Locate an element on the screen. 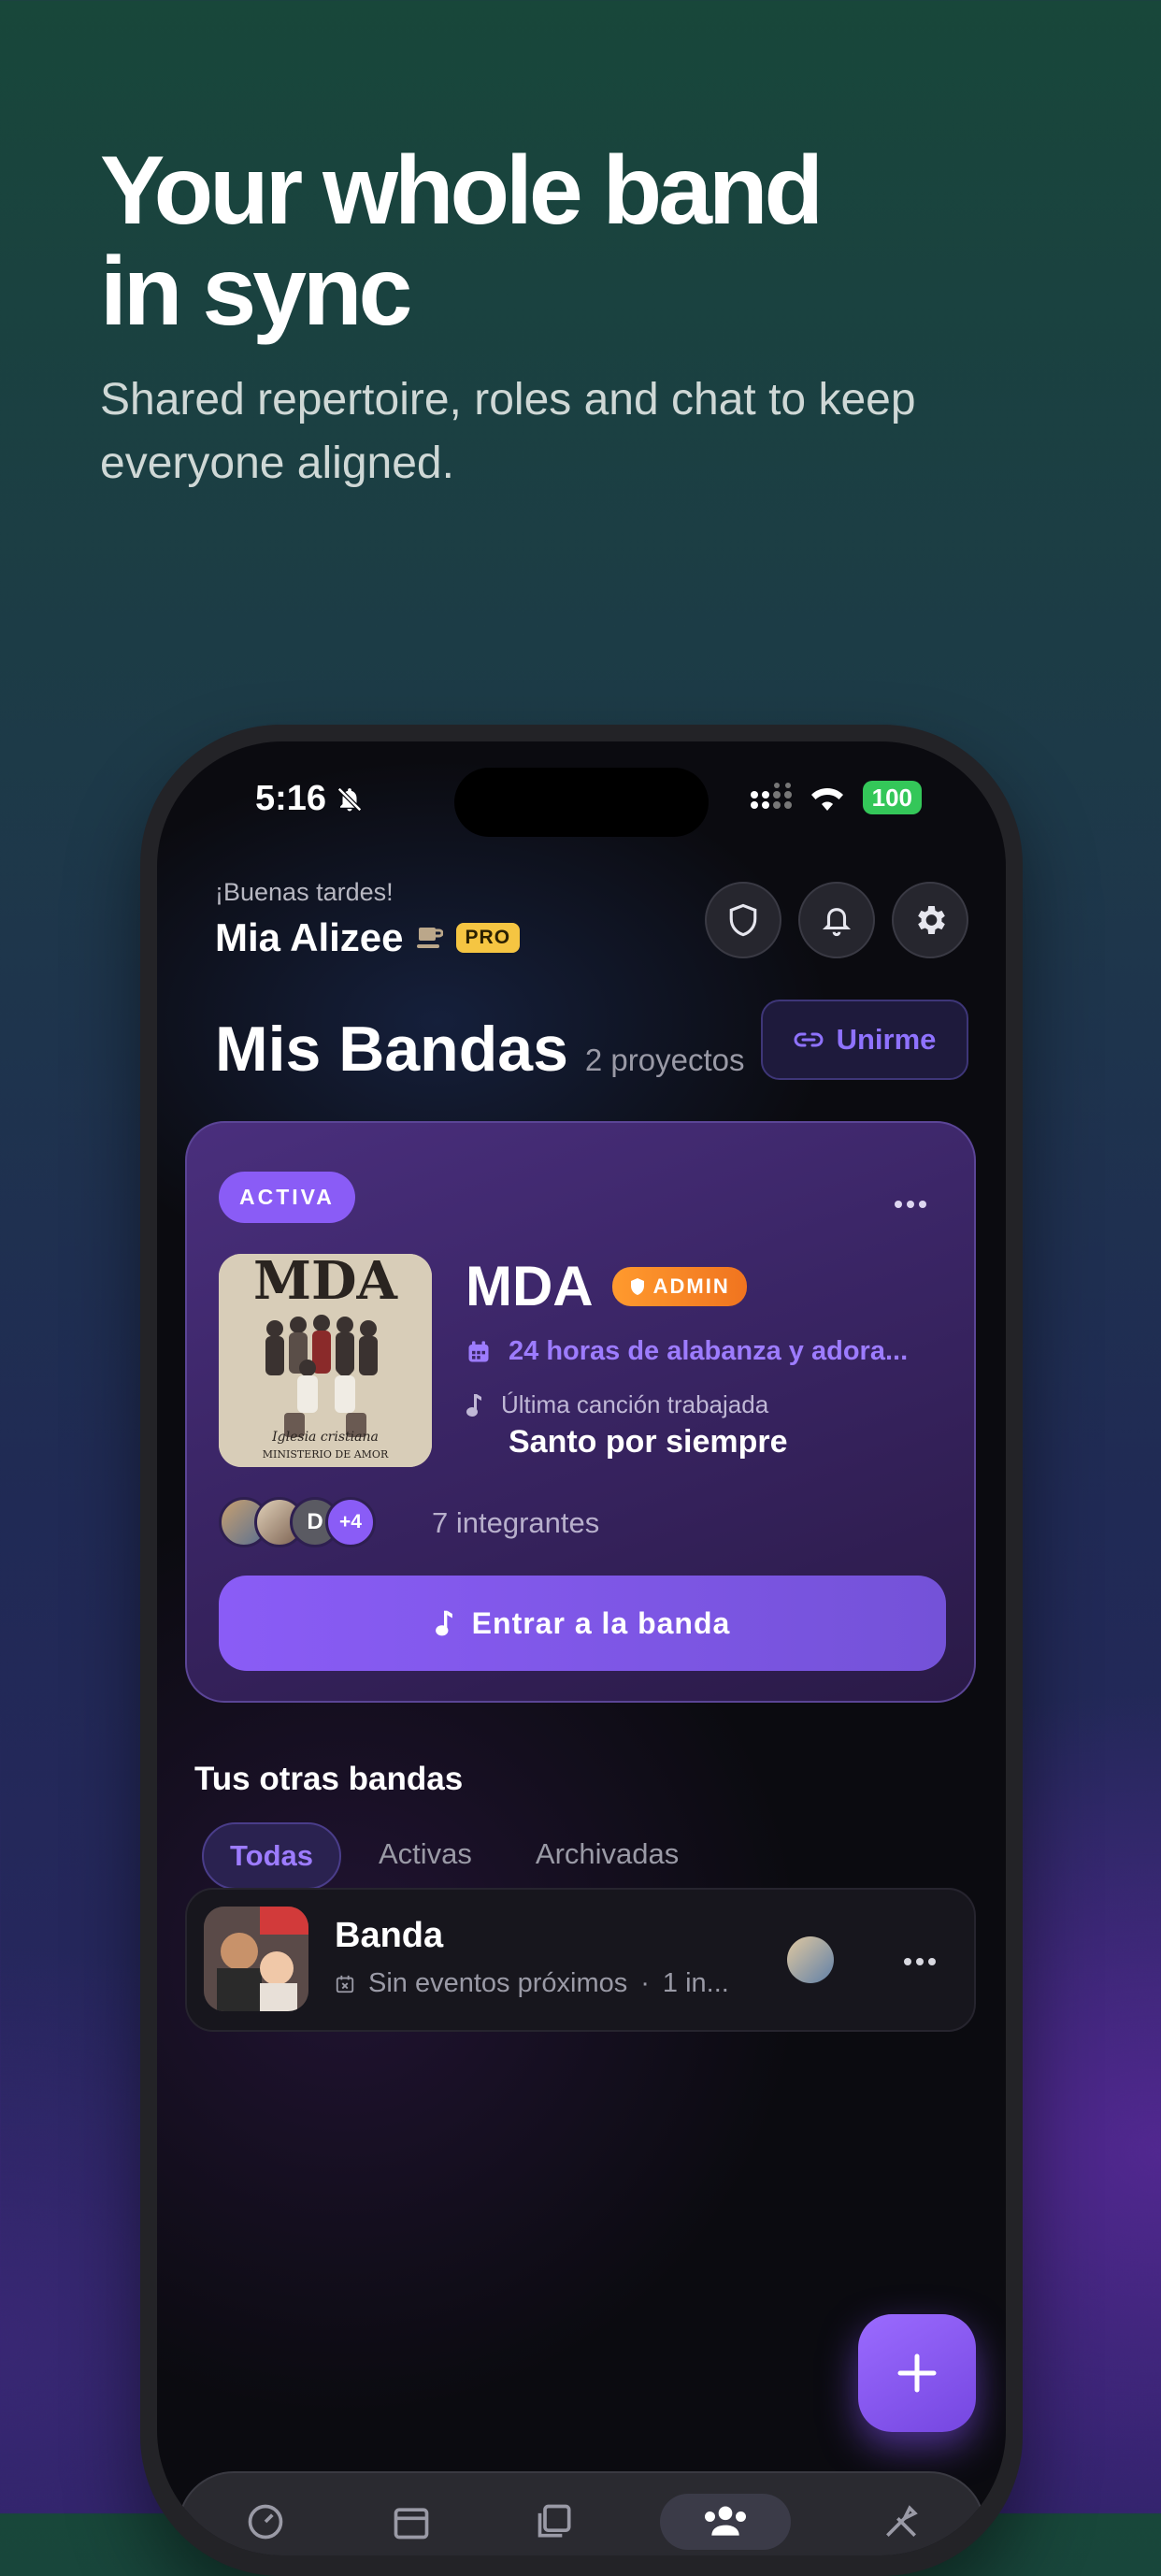 Image resolution: width=1161 pixels, height=2576 pixels. notifications-button is located at coordinates (836, 920).